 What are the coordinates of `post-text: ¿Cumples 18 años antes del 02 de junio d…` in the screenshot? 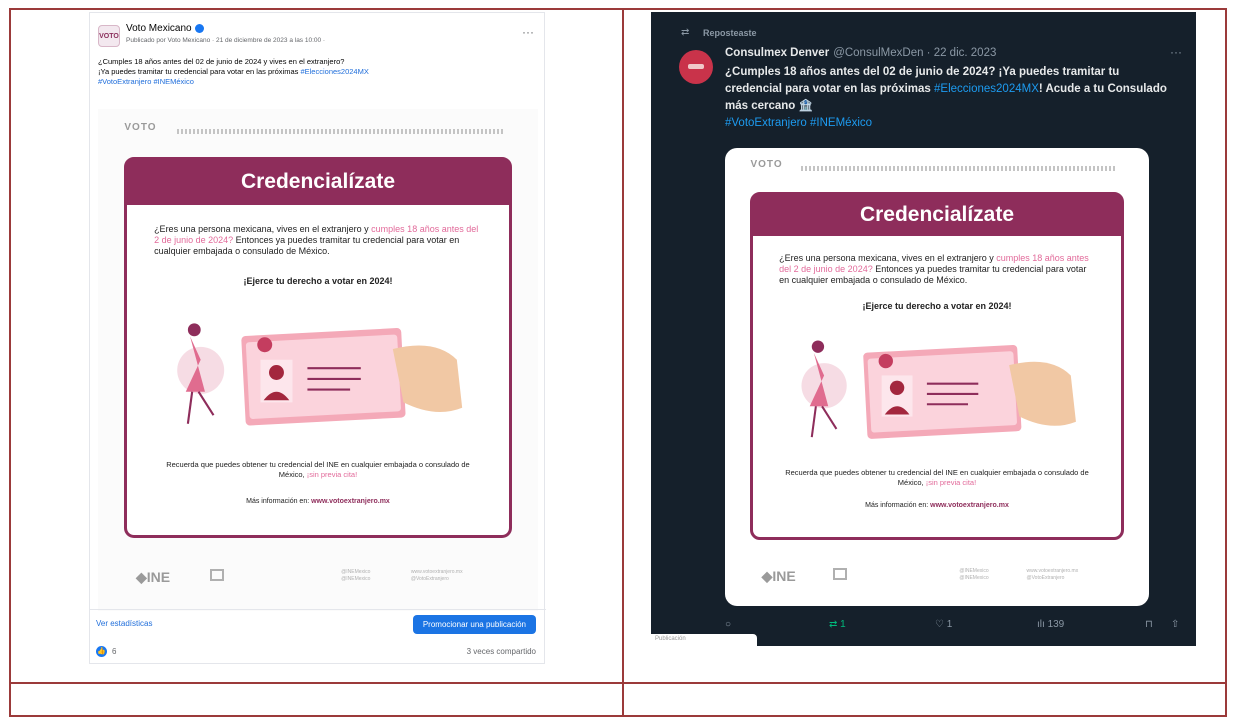 It's located at (313, 72).